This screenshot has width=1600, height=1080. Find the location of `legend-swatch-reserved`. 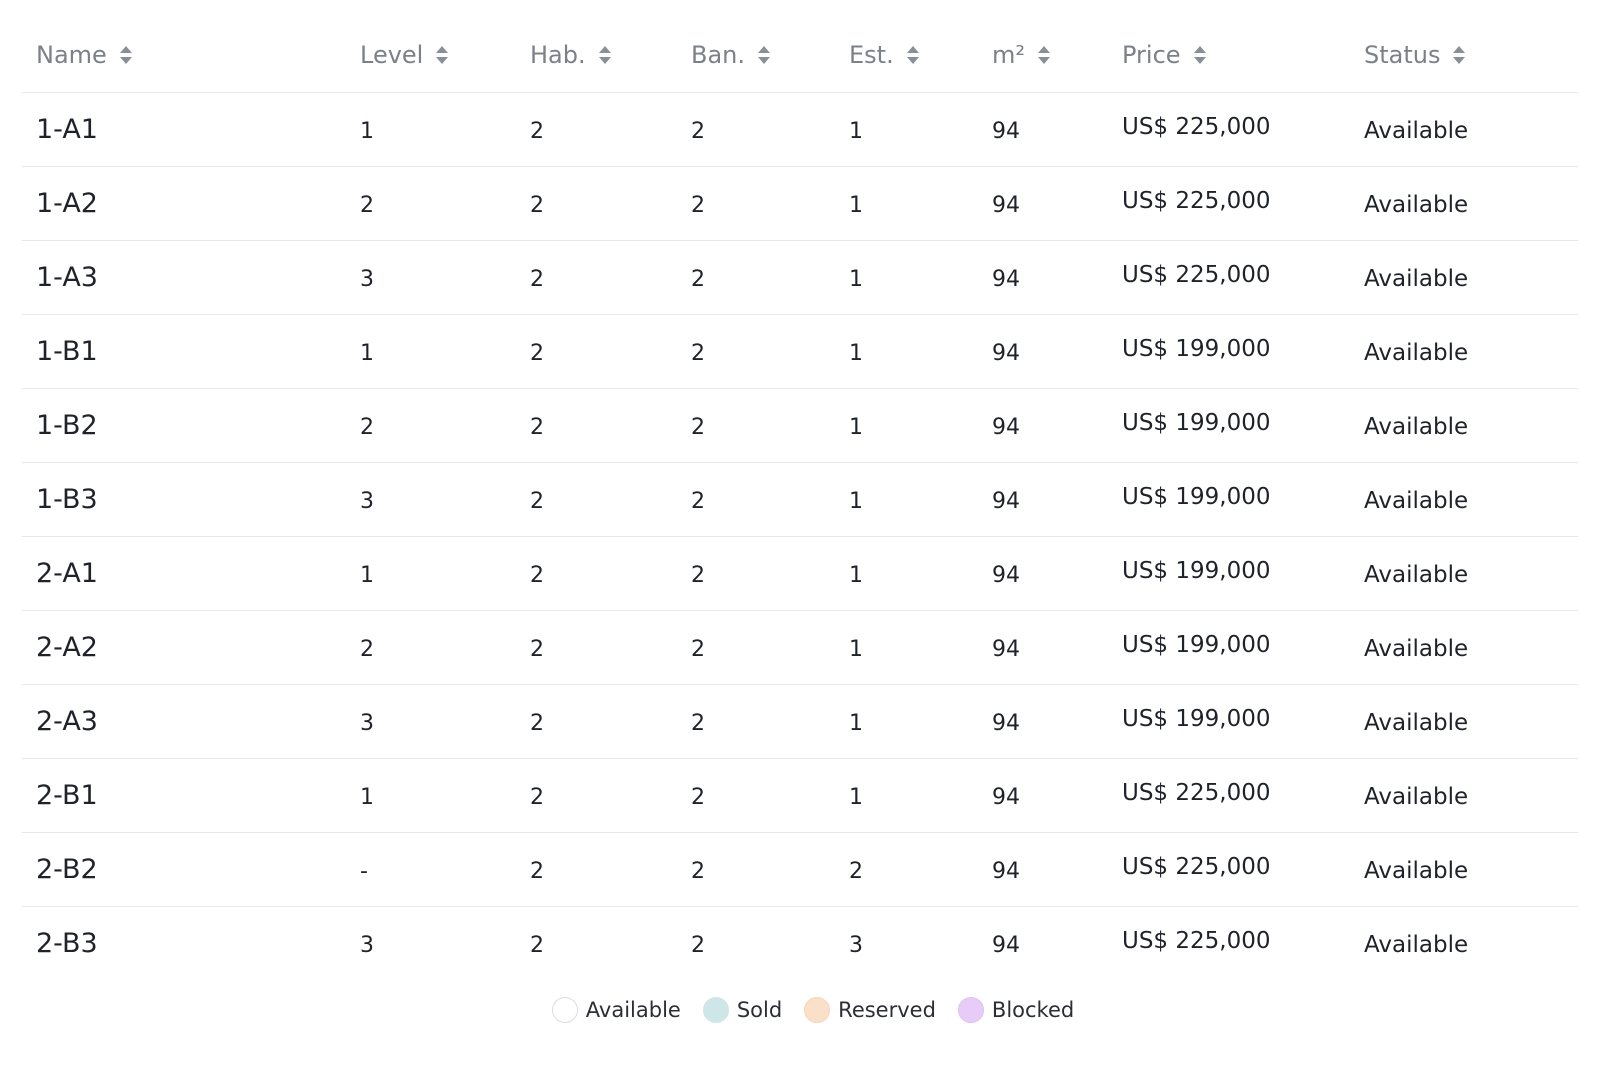

legend-swatch-reserved is located at coordinates (817, 1010).